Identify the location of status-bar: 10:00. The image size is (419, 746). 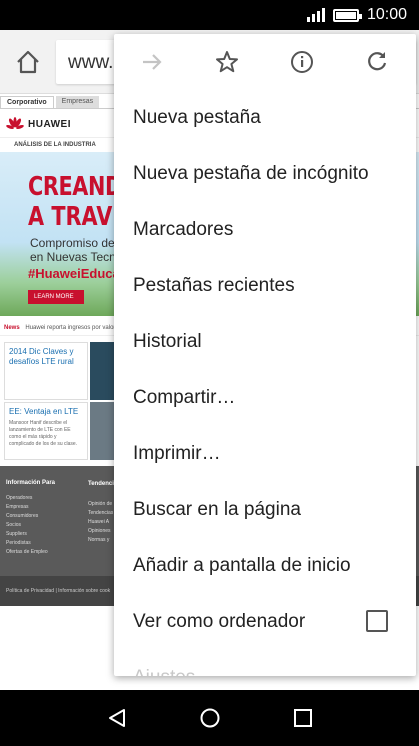
(209, 15).